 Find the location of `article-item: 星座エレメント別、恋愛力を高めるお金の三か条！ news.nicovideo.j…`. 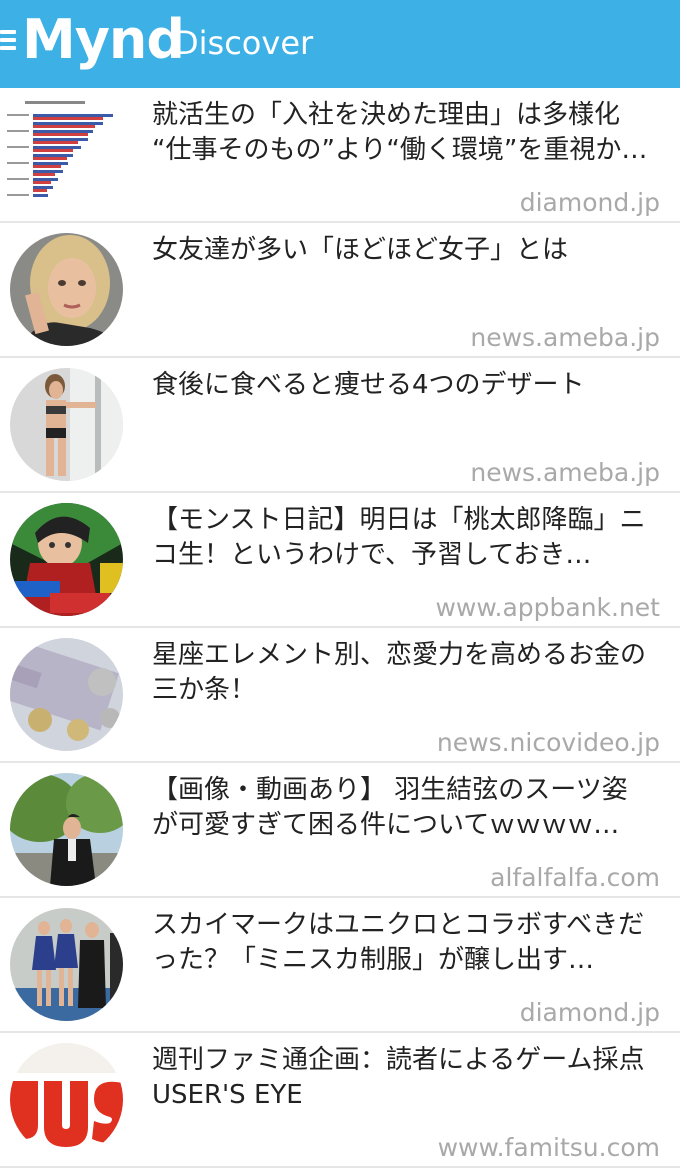

article-item: 星座エレメント別、恋愛力を高めるお金の三か条！ news.nicovideo.j… is located at coordinates (340, 695).